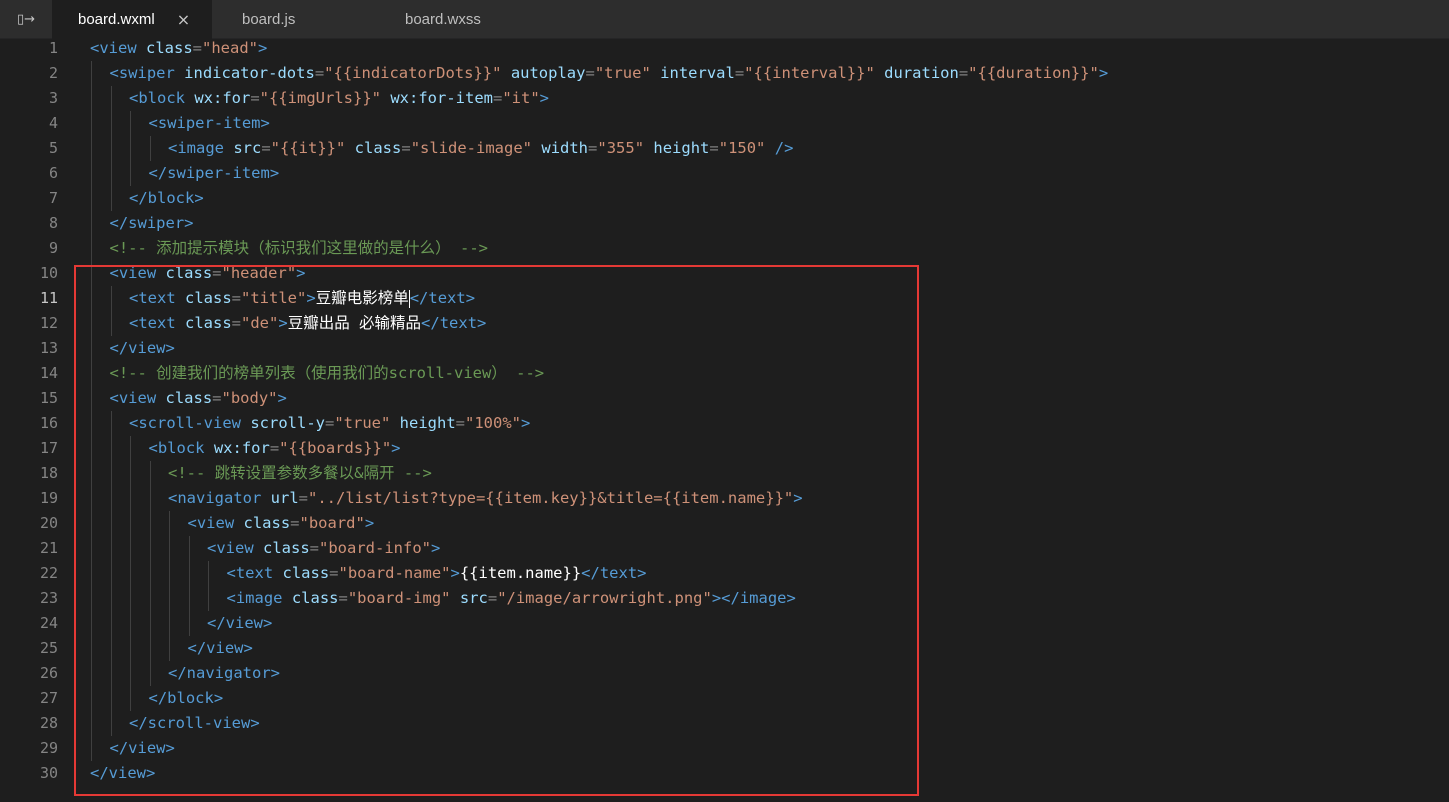 This screenshot has width=1449, height=802. What do you see at coordinates (183, 19) in the screenshot?
I see `close-icon: ×` at bounding box center [183, 19].